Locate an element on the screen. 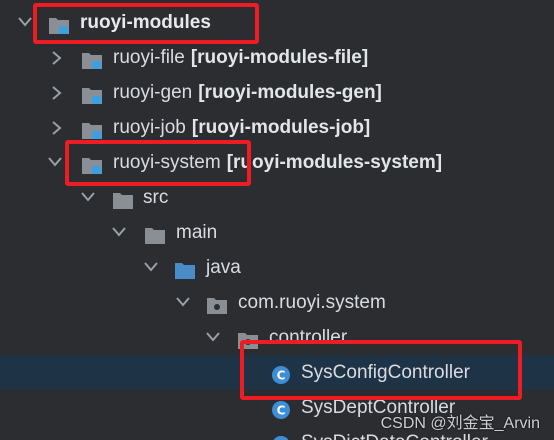  tree-node-src: src is located at coordinates (277, 197).